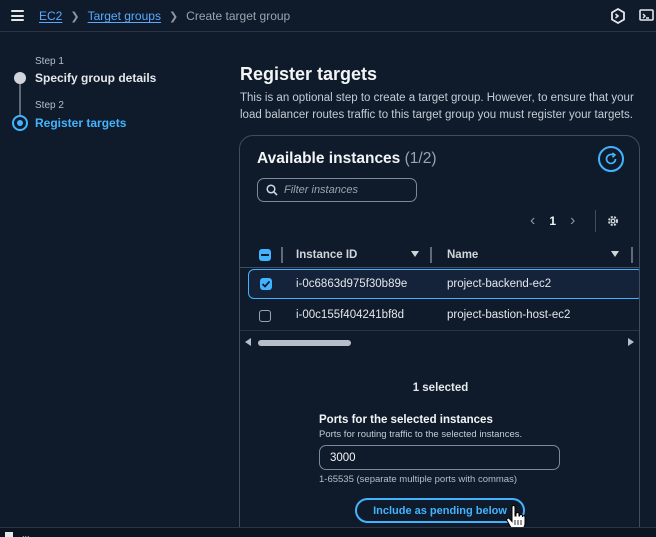 The height and width of the screenshot is (537, 656). What do you see at coordinates (406, 420) in the screenshot?
I see `ports-label: Ports for the selected instances` at bounding box center [406, 420].